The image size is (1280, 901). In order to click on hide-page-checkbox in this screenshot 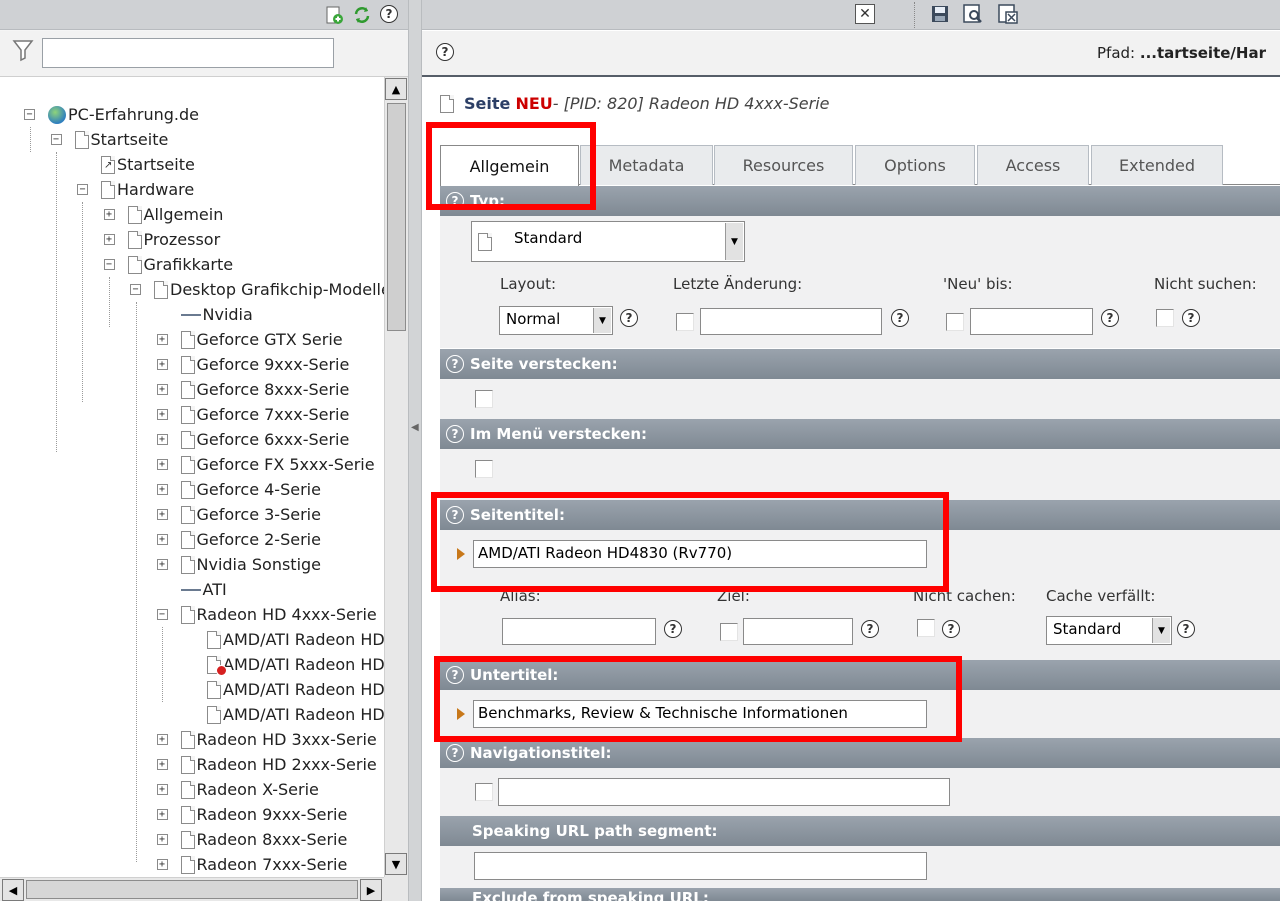, I will do `click(484, 399)`.